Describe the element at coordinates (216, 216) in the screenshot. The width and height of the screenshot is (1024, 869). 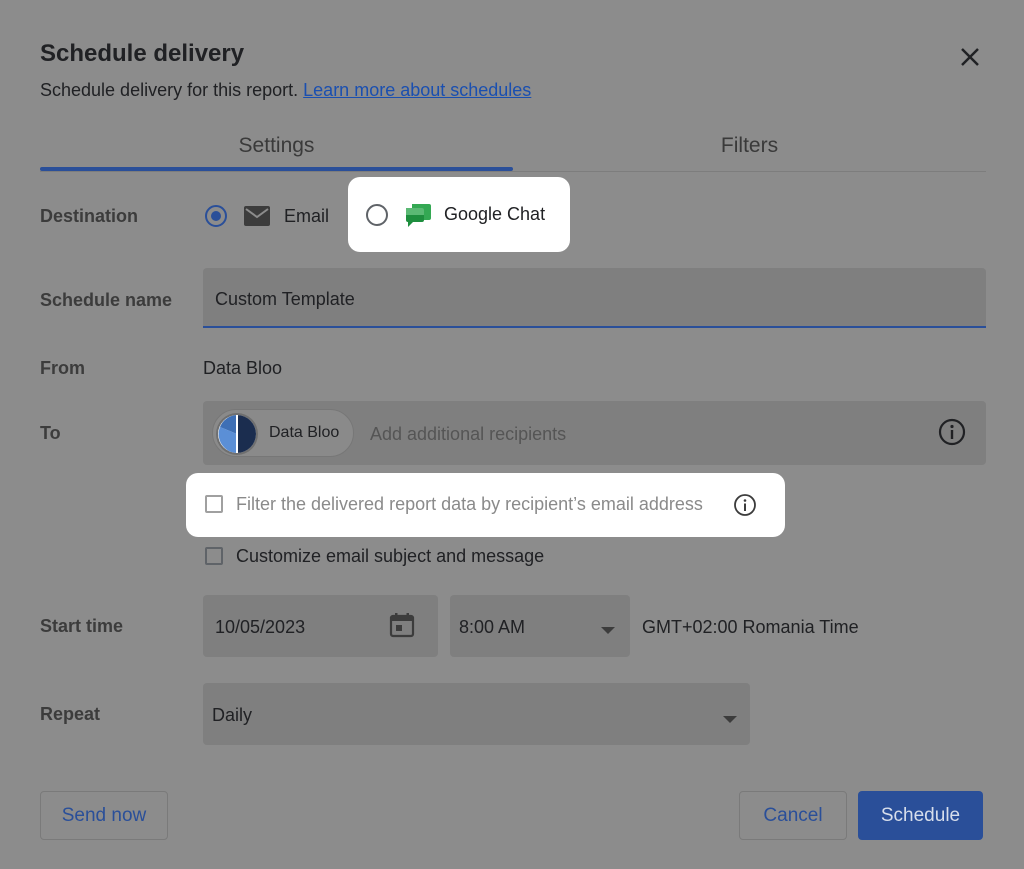
I see `email-radio` at that location.